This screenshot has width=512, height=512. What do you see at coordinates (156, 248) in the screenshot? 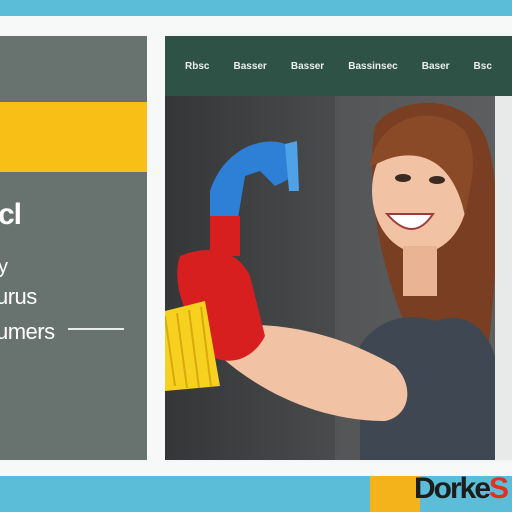
I see `column-divider` at bounding box center [156, 248].